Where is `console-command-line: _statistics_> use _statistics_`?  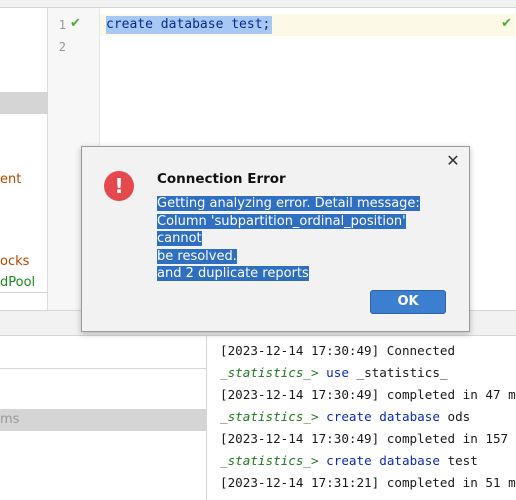 console-command-line: _statistics_> use _statistics_ is located at coordinates (334, 373).